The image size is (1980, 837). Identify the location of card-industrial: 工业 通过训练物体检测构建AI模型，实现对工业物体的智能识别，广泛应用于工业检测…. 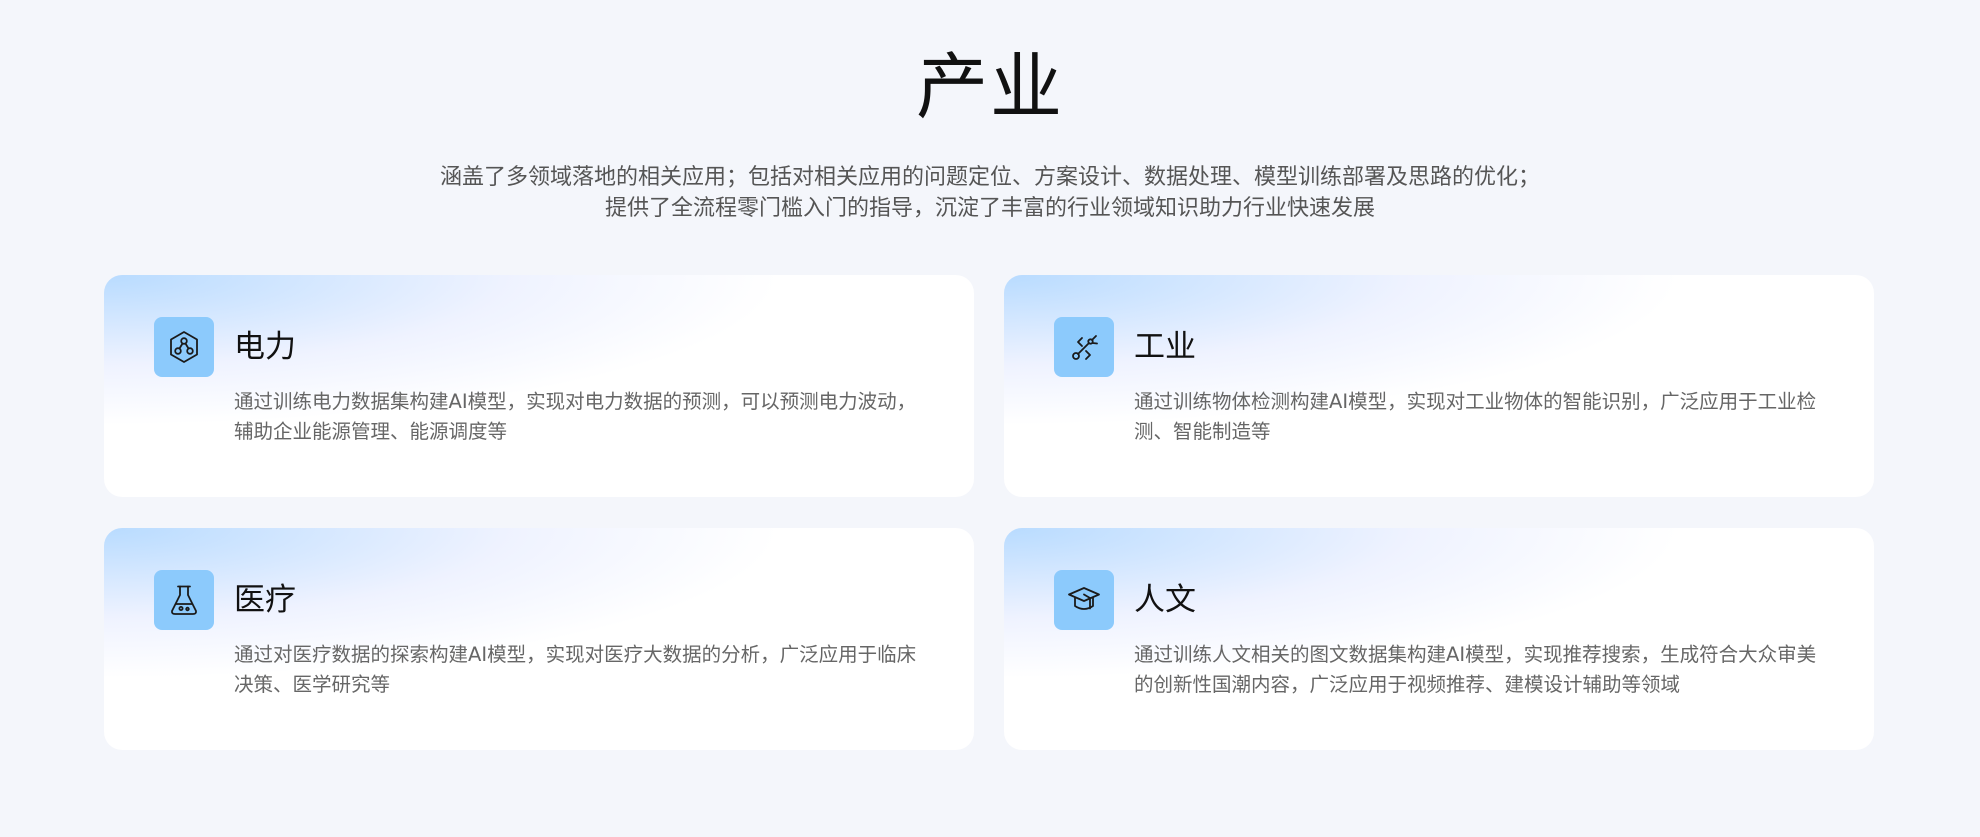
(1439, 386).